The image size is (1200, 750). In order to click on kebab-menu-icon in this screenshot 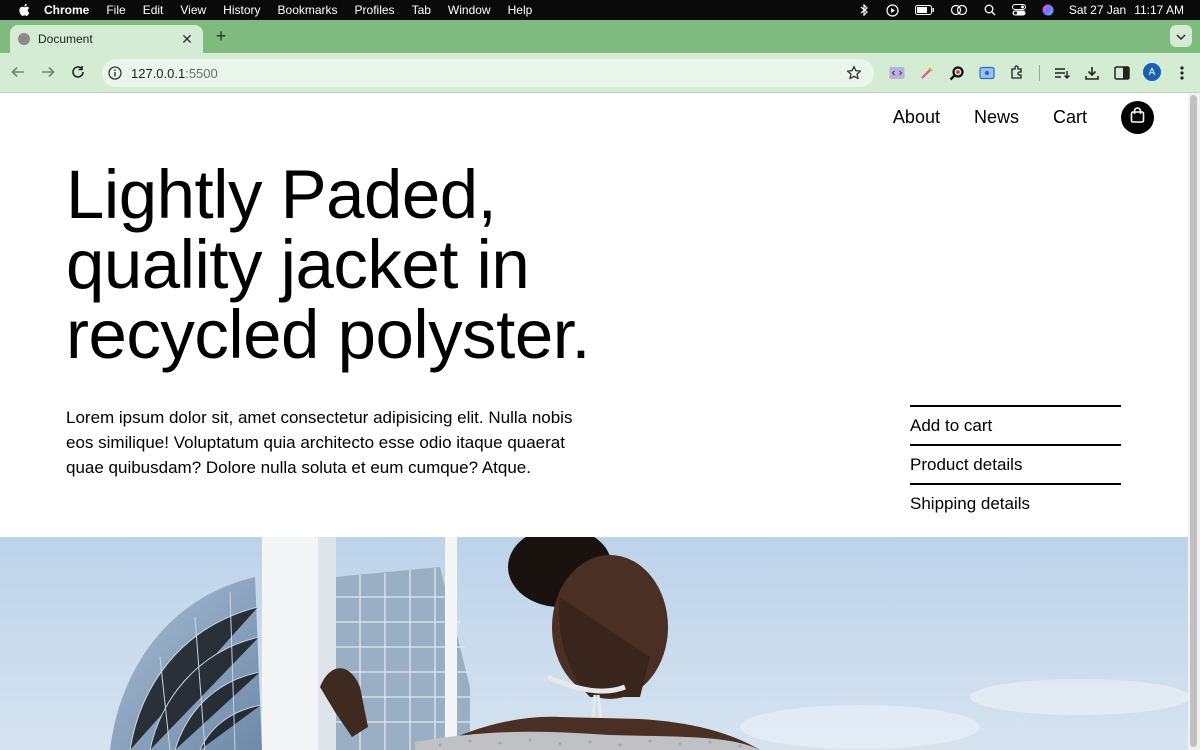, I will do `click(1182, 73)`.